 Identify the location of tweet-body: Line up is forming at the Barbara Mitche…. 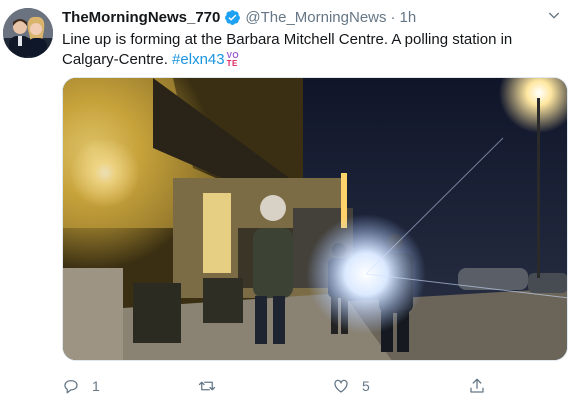
(287, 49).